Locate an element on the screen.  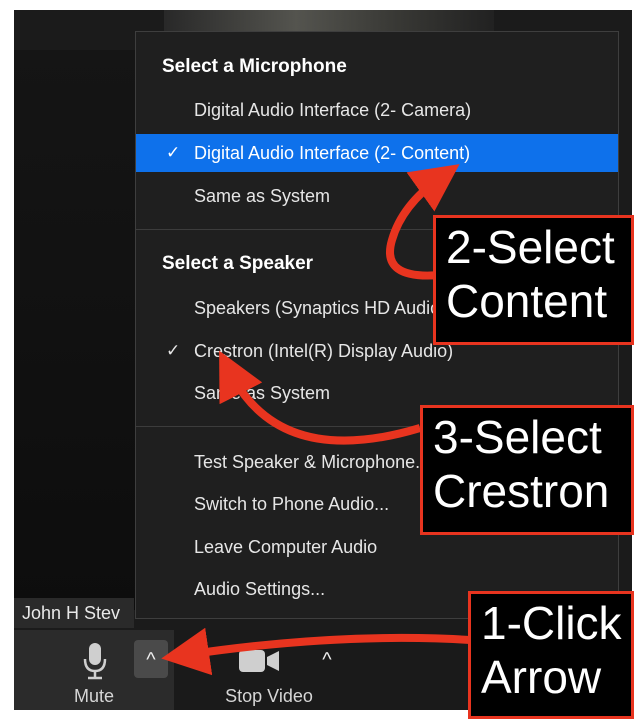
video-options-arrow: ^ is located at coordinates (327, 659).